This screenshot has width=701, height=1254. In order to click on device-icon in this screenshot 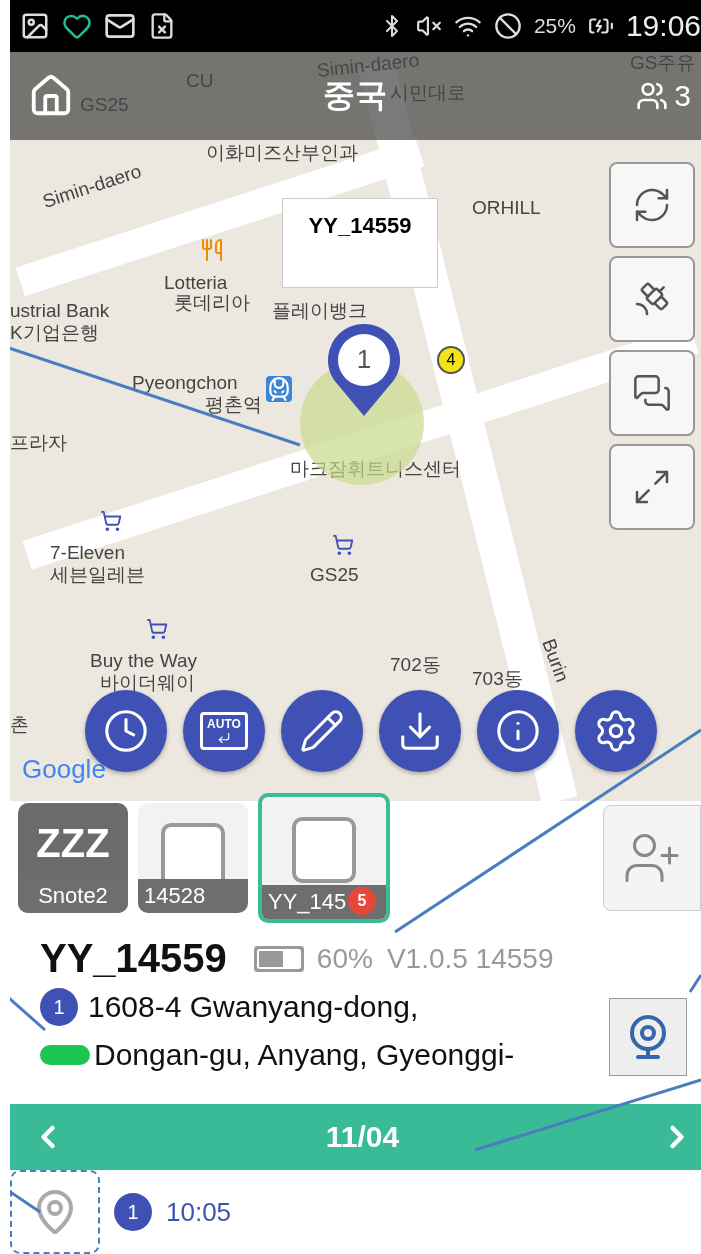, I will do `click(324, 849)`.